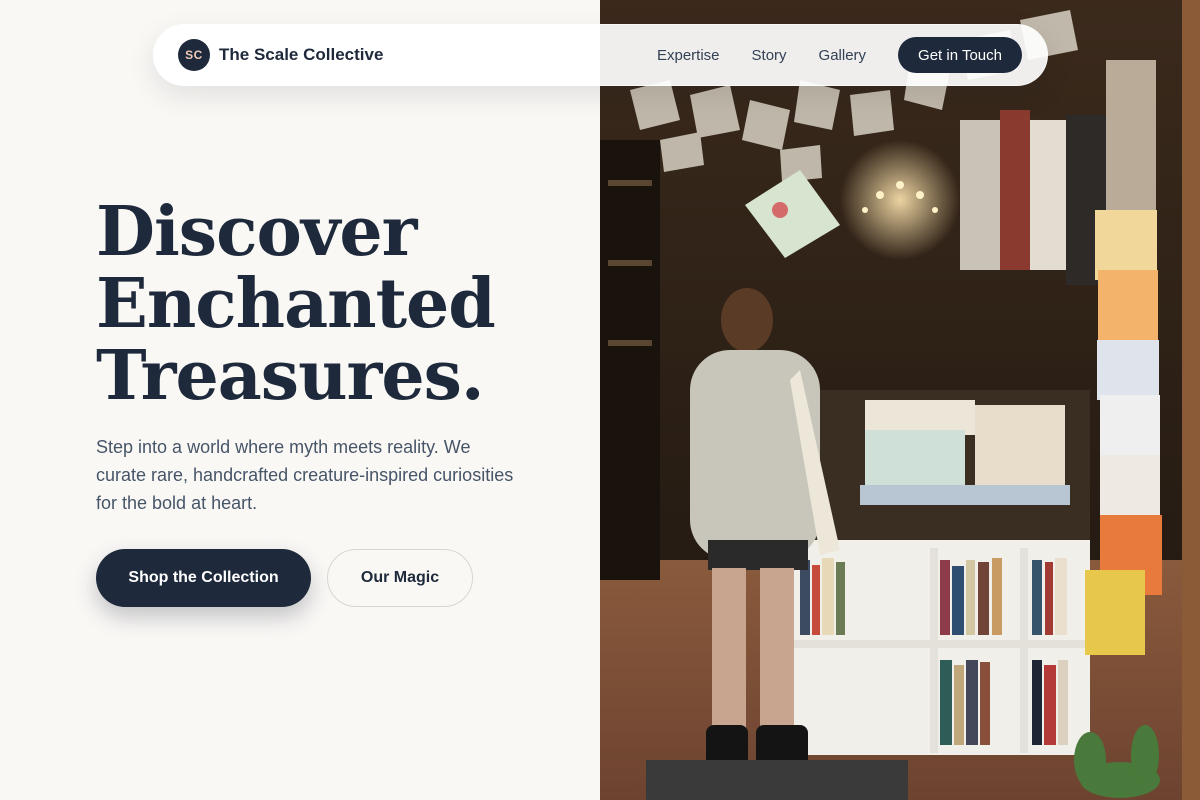 The image size is (1200, 800). I want to click on shop-collection-button: Shop the Collection, so click(203, 578).